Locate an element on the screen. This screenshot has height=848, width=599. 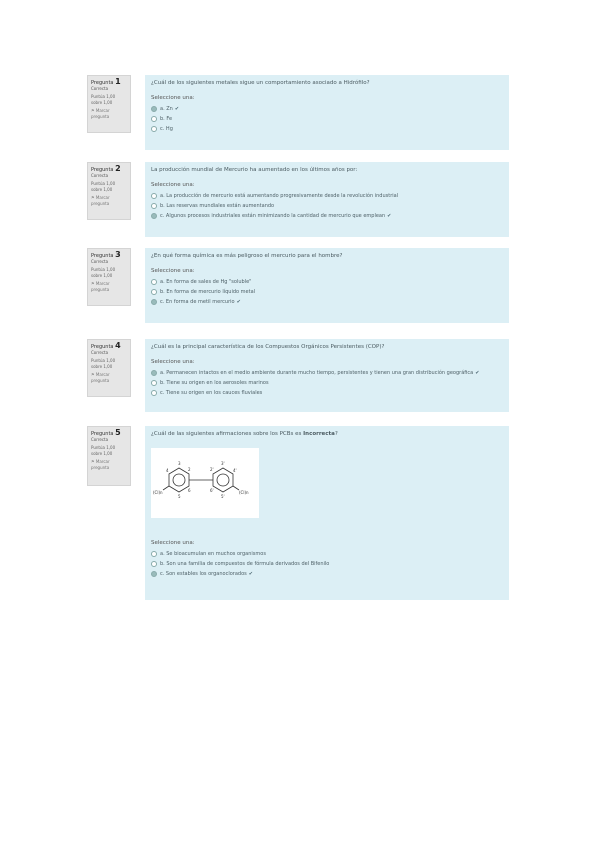
question-number: Pregunta 2 is located at coordinates (106, 169).